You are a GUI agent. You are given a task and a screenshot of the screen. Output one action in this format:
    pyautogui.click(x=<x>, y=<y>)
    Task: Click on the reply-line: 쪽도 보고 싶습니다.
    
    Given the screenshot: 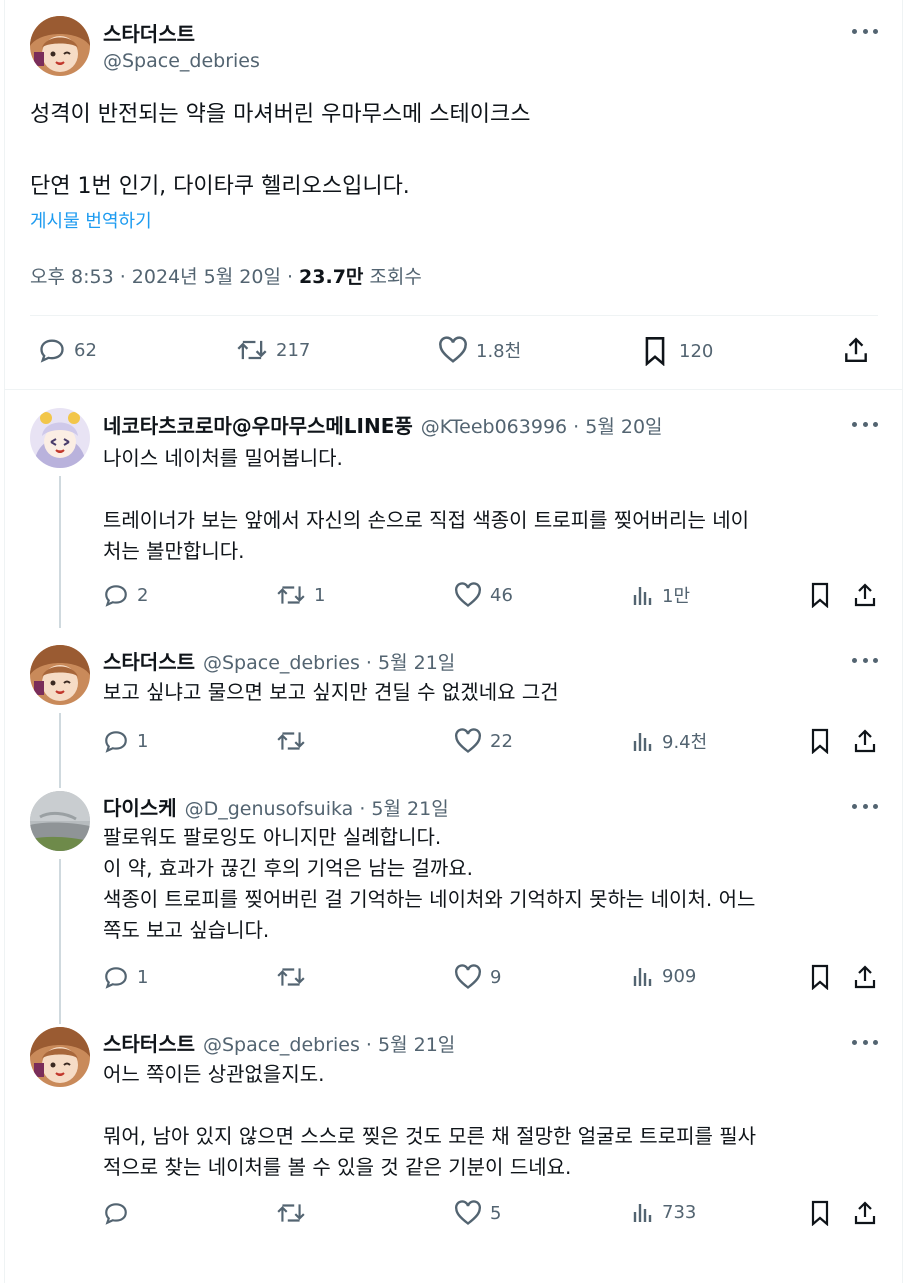 What is the action you would take?
    pyautogui.click(x=186, y=930)
    